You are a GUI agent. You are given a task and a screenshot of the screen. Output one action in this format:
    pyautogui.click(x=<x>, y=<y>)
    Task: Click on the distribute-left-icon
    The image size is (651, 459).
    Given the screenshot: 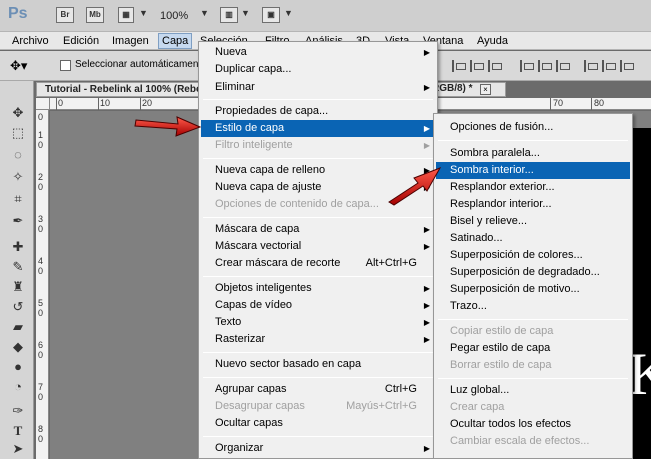 What is the action you would take?
    pyautogui.click(x=591, y=66)
    